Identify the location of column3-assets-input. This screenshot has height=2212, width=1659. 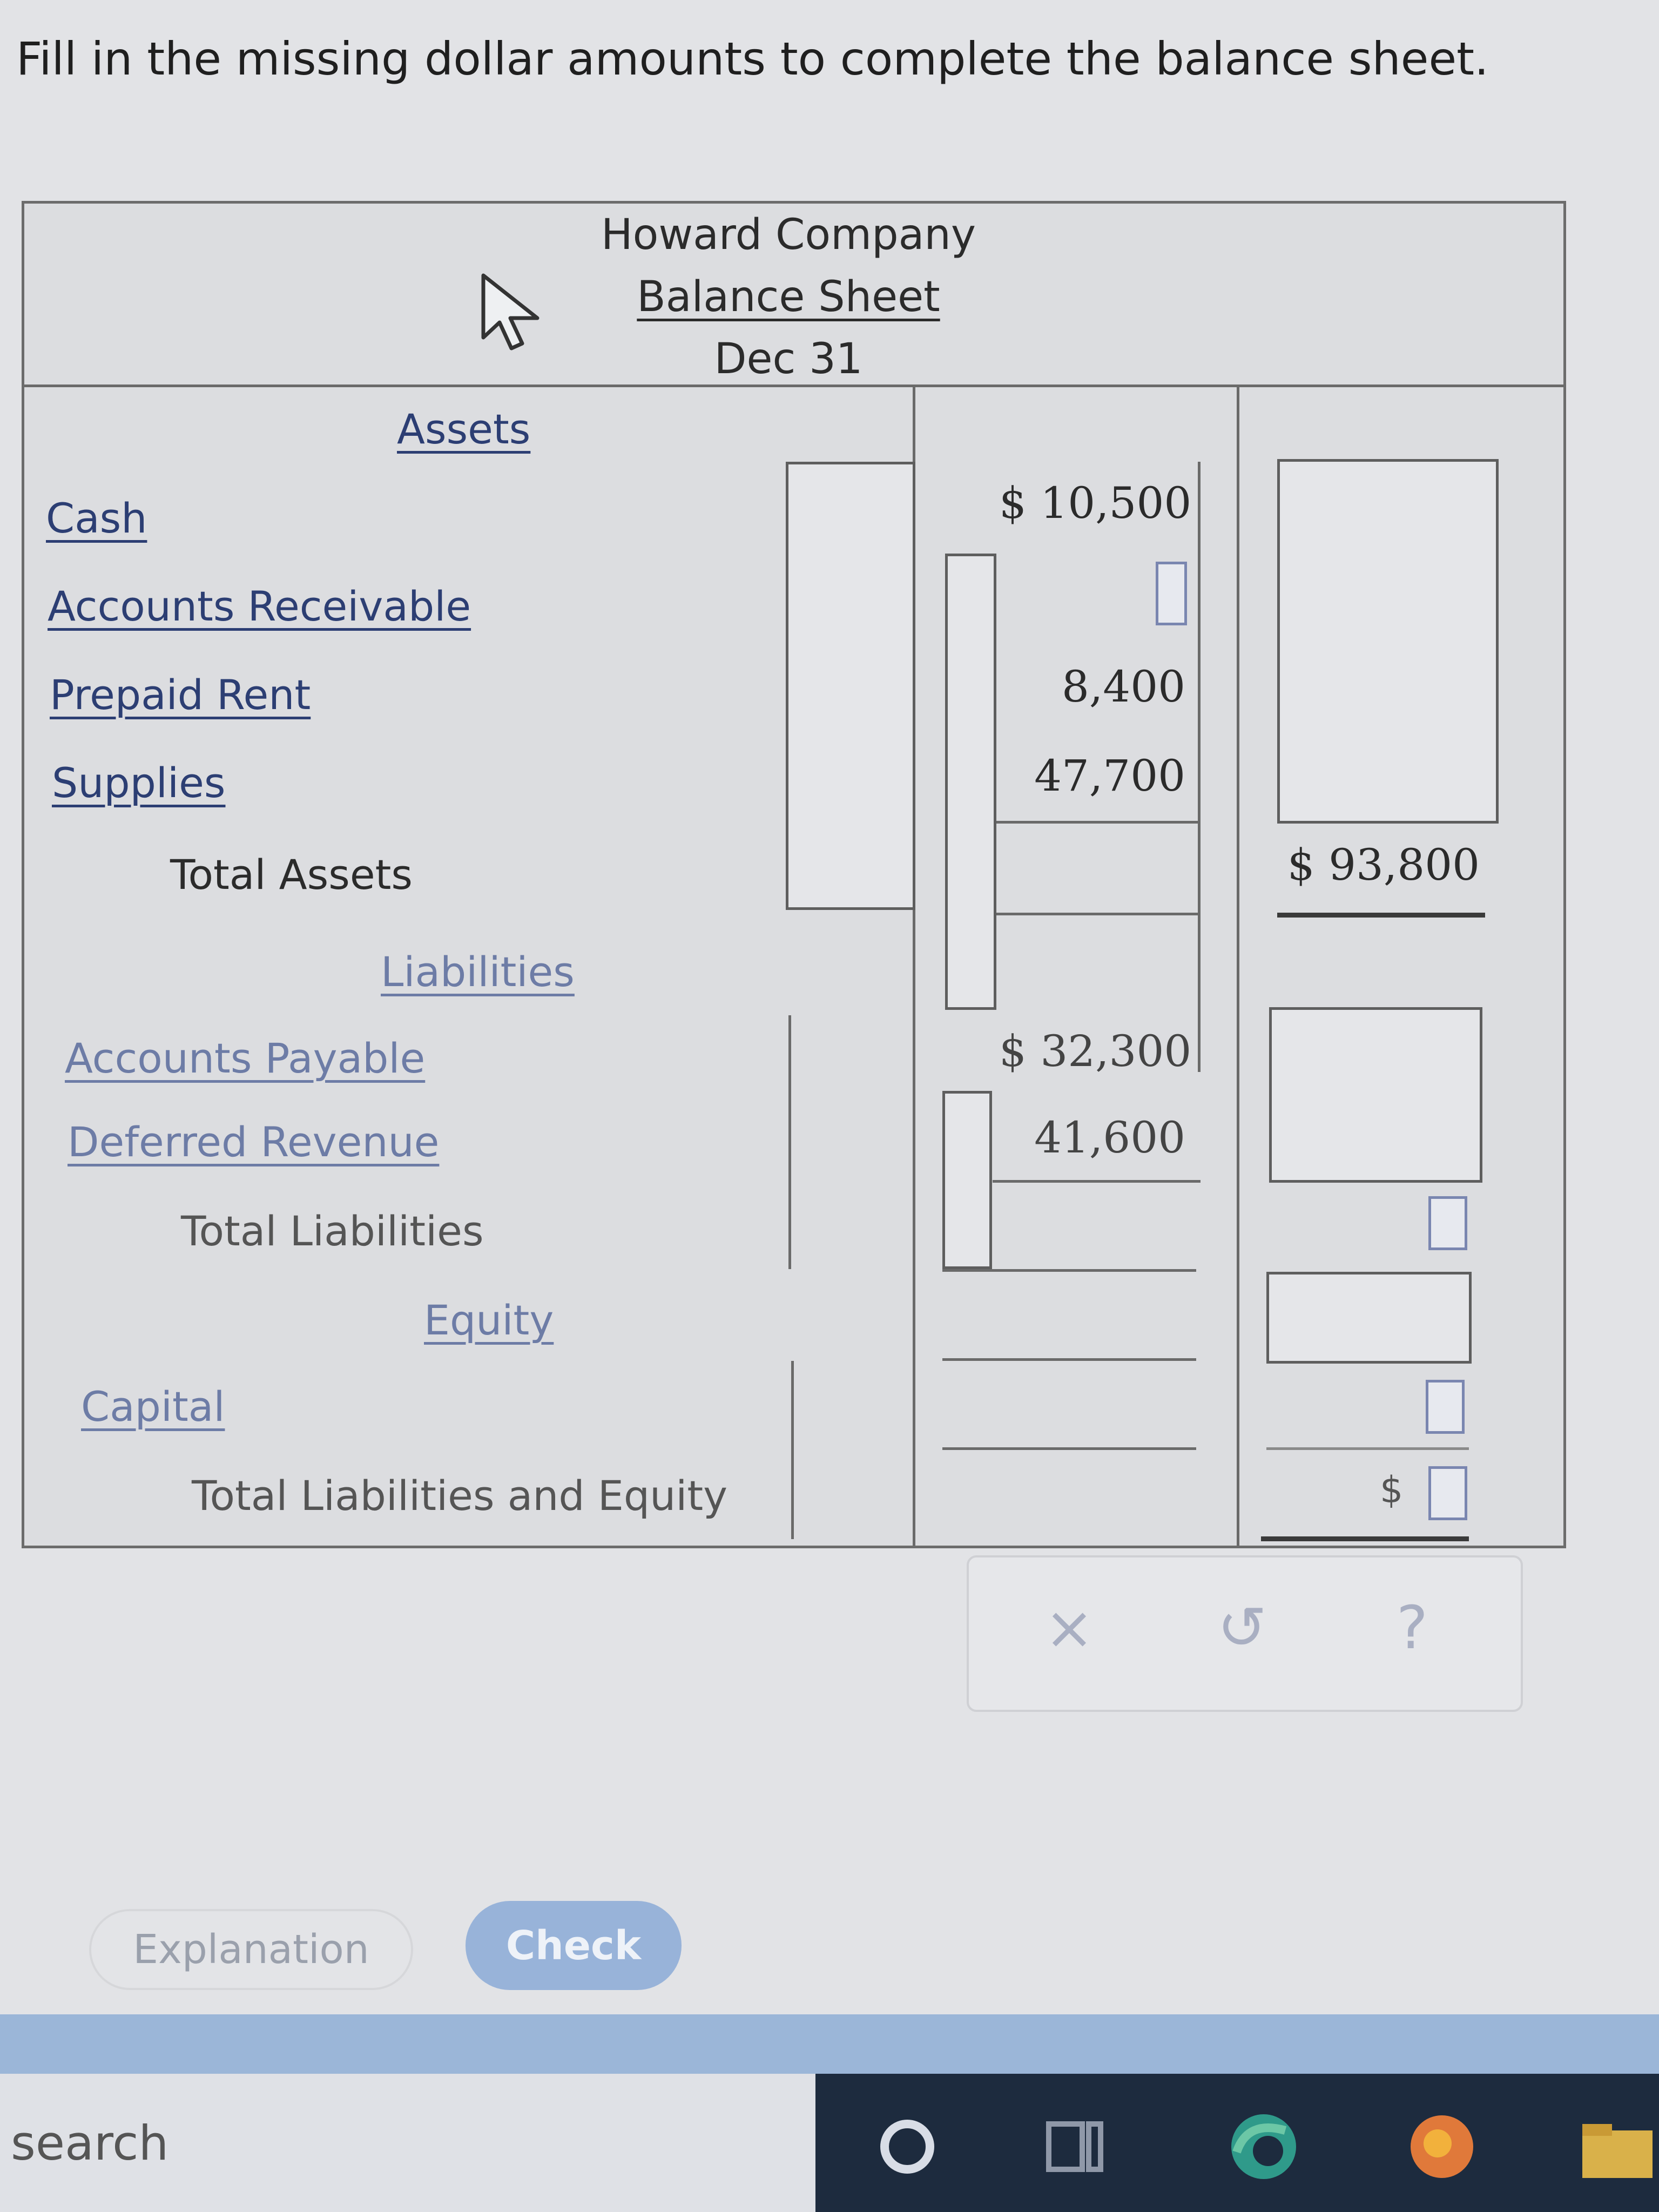
(1388, 641).